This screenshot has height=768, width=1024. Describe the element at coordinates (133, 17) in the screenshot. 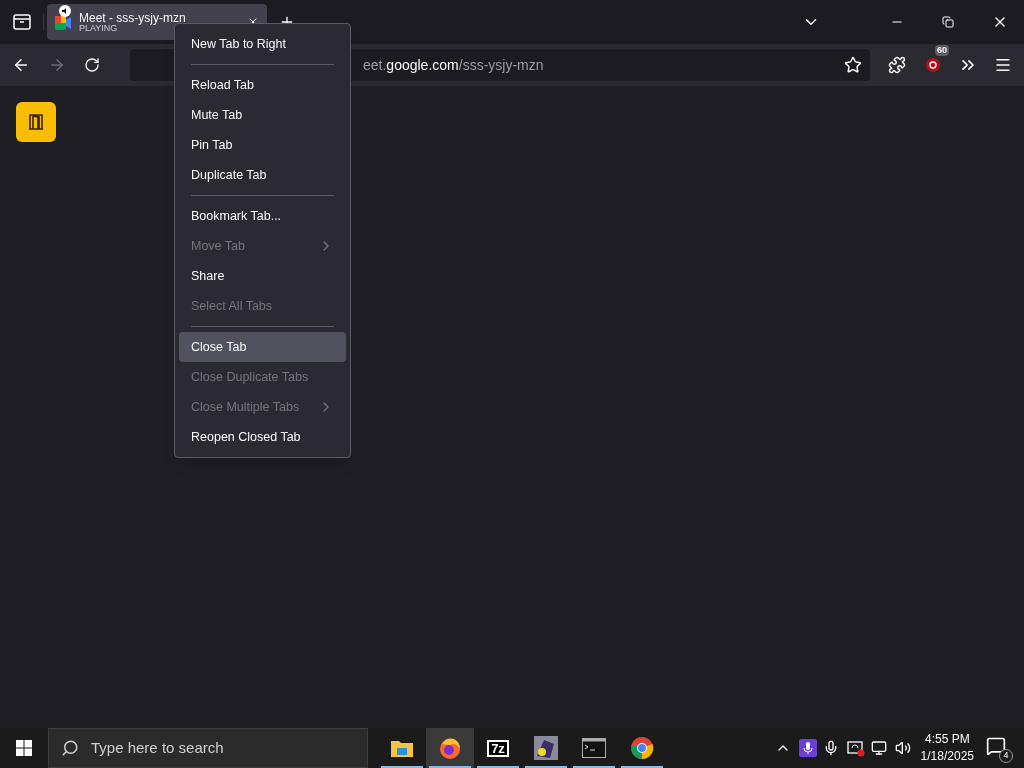

I see `tab-title: Meet - sss-ysjy-mzn` at that location.